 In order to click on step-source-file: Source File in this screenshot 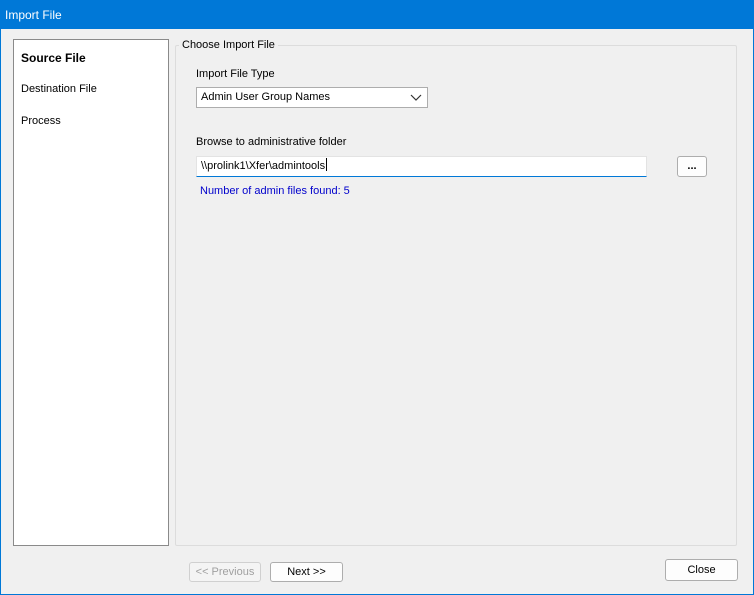, I will do `click(53, 58)`.